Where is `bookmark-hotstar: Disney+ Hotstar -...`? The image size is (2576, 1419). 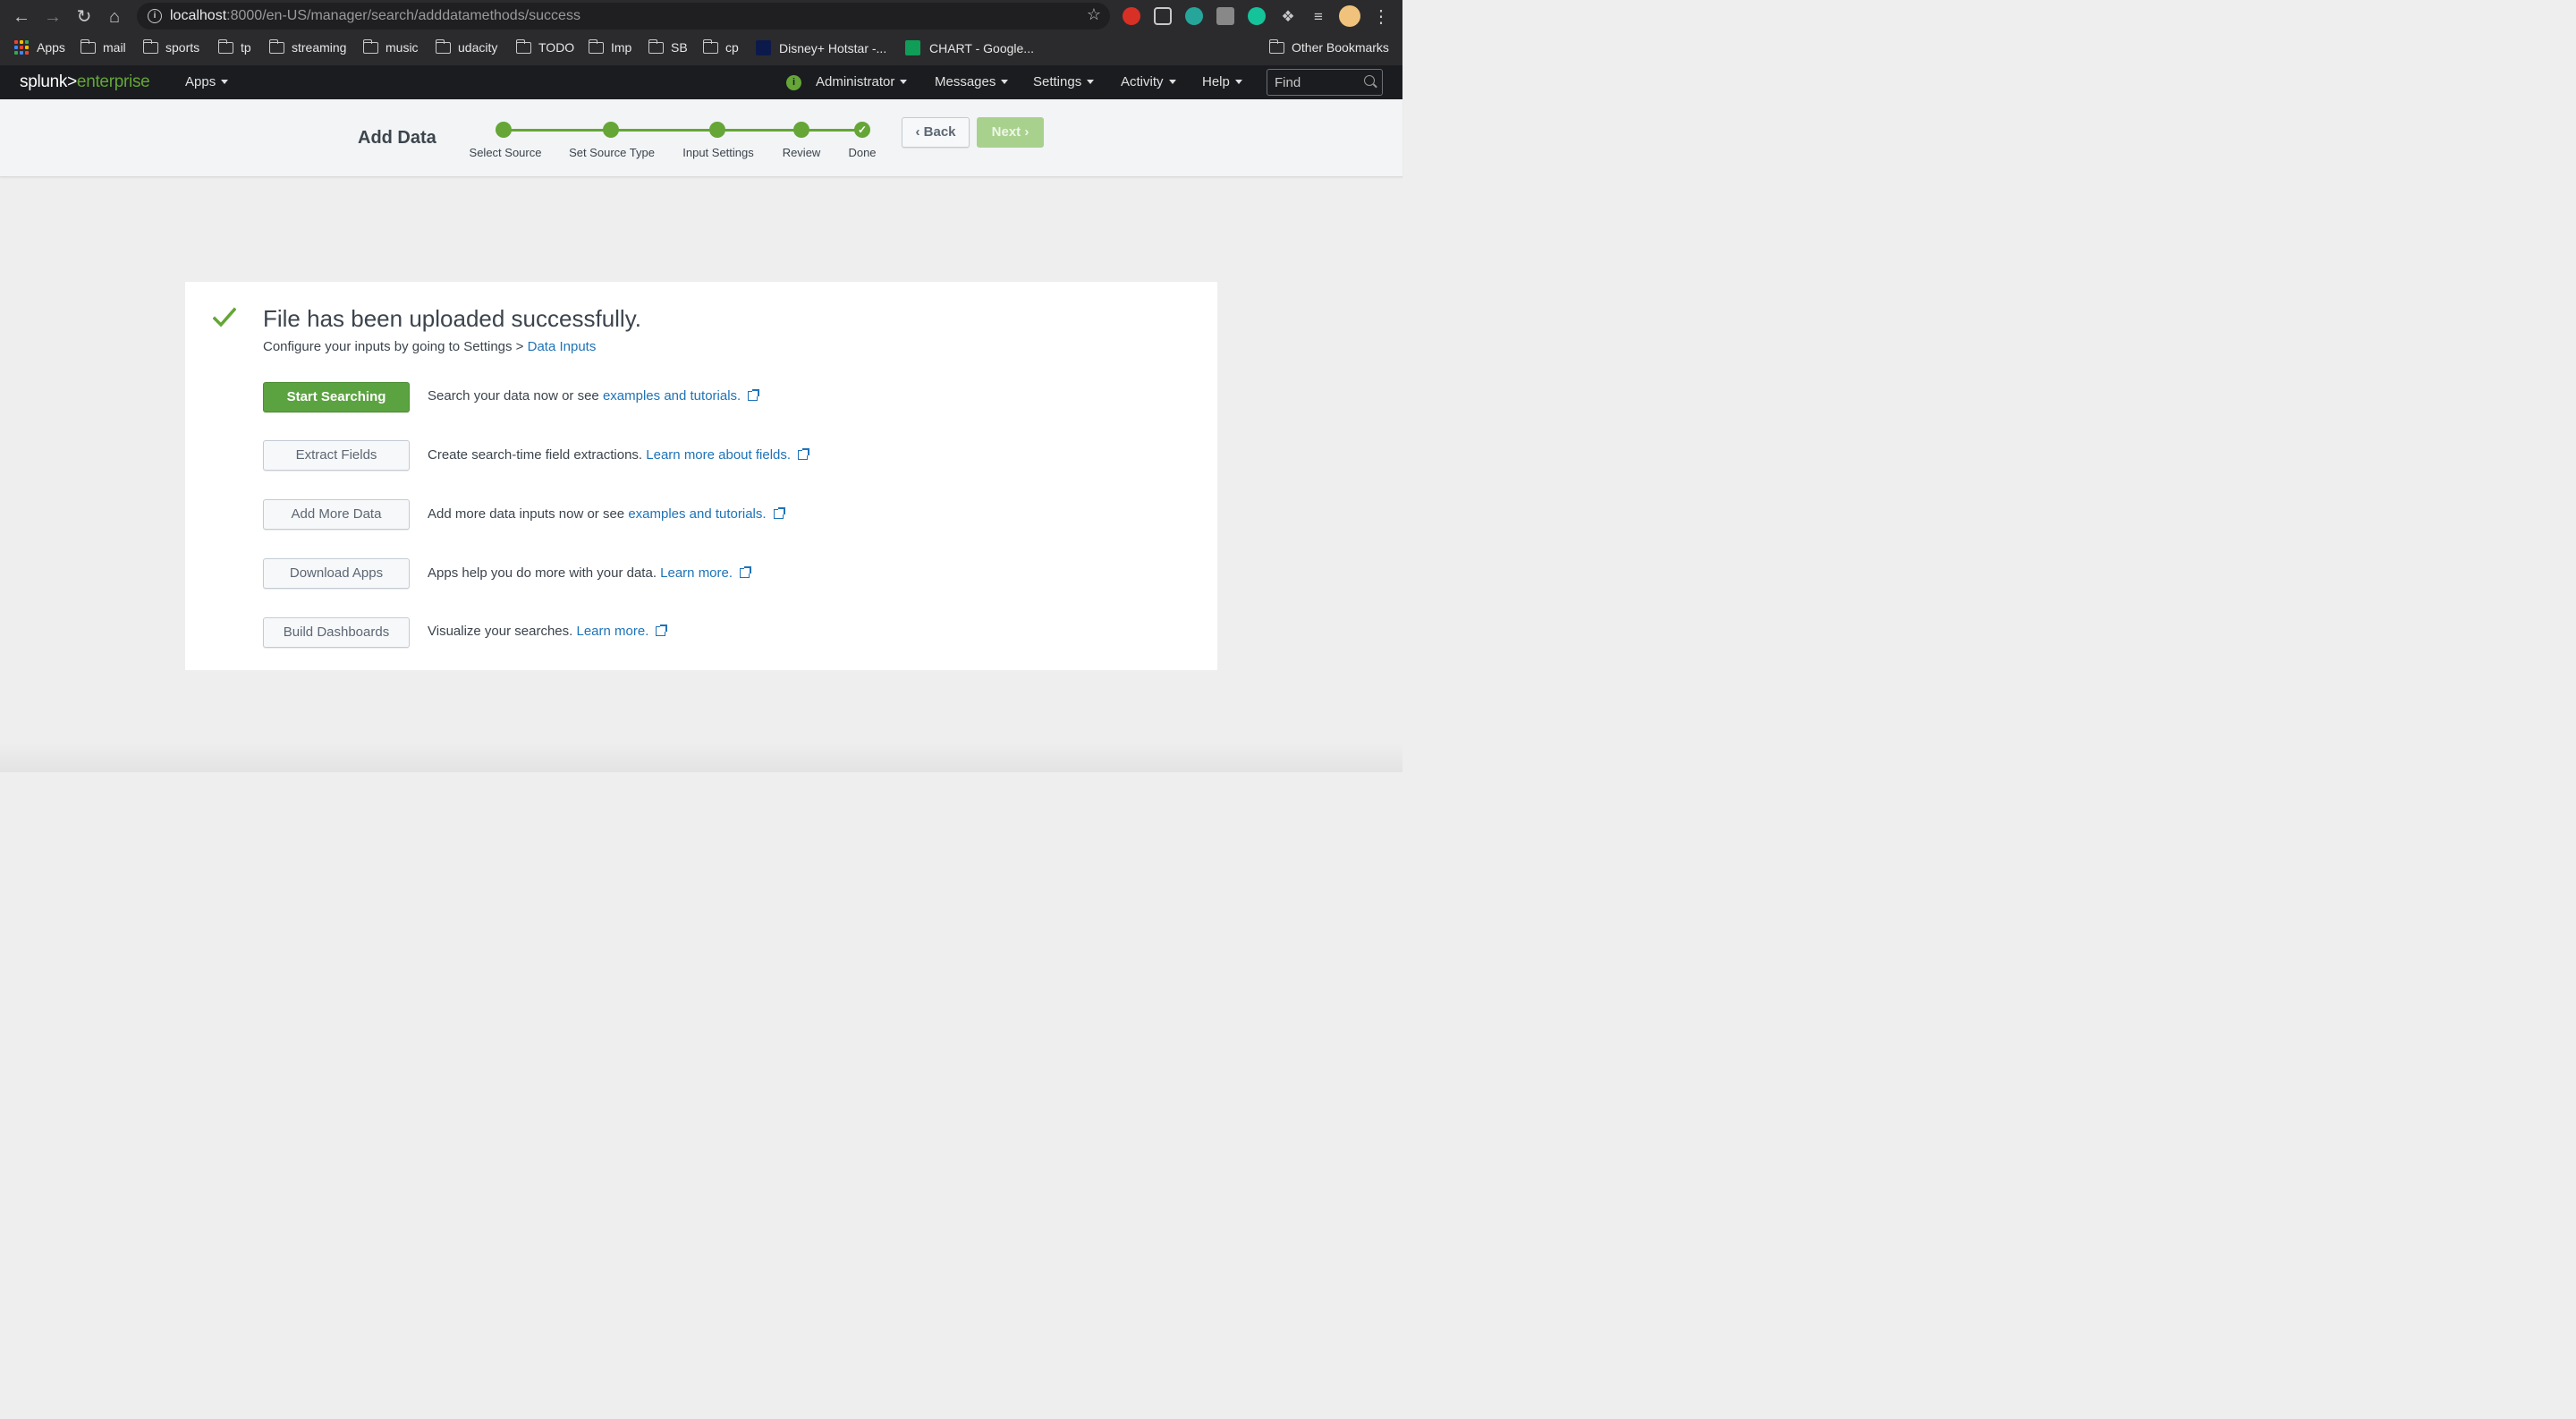 bookmark-hotstar: Disney+ Hotstar -... is located at coordinates (821, 47).